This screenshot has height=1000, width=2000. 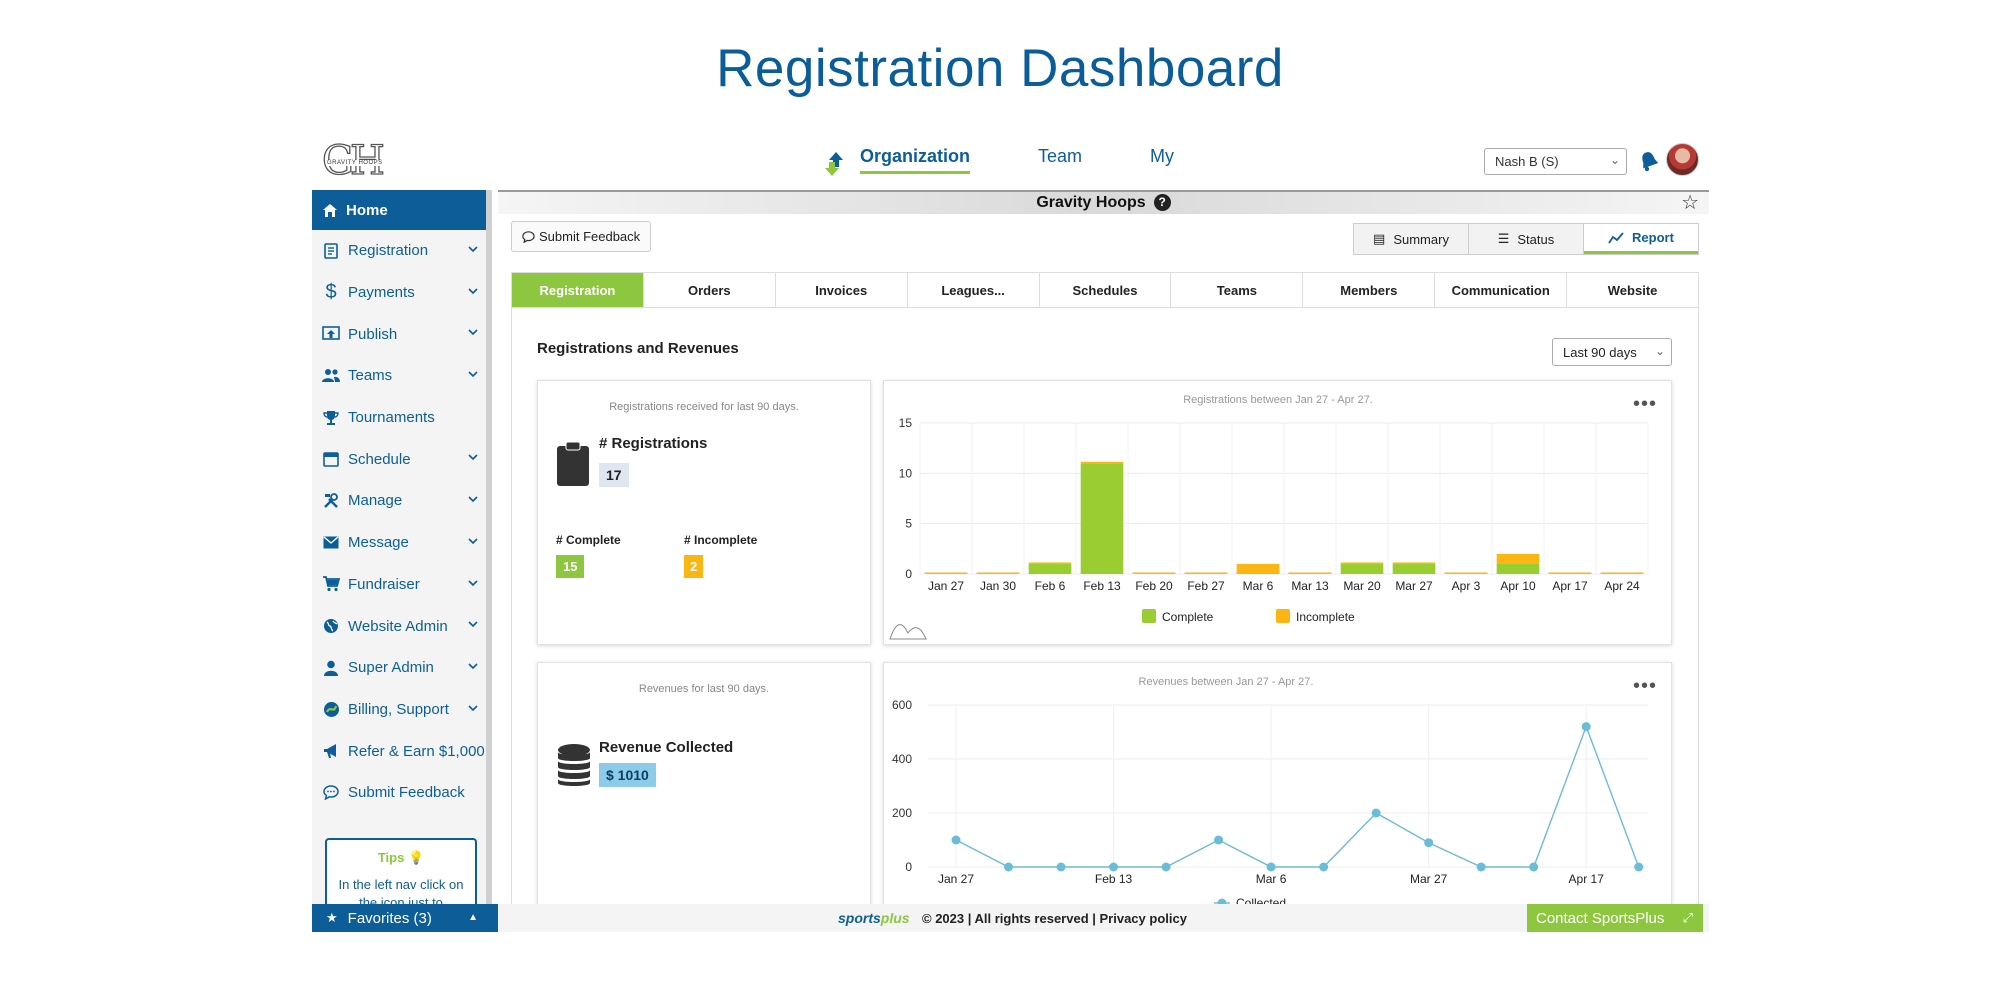 What do you see at coordinates (1615, 918) in the screenshot?
I see `contact-sportsplus-button: Contact SportsPlus ⤢` at bounding box center [1615, 918].